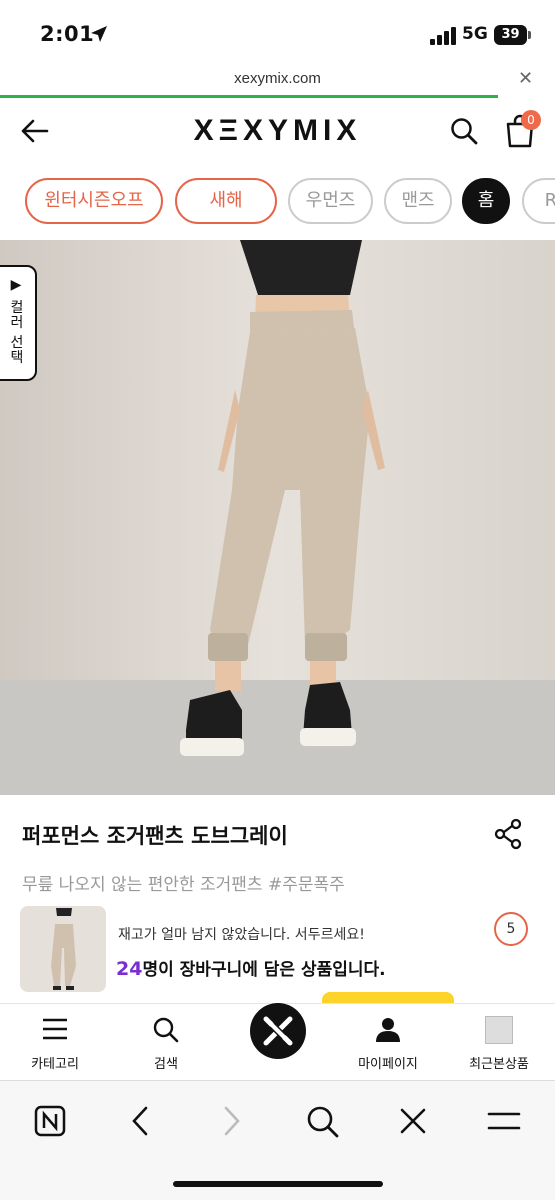 The width and height of the screenshot is (555, 1200). Describe the element at coordinates (388, 1064) in the screenshot. I see `nav-mypage-label: 마이페이지` at that location.